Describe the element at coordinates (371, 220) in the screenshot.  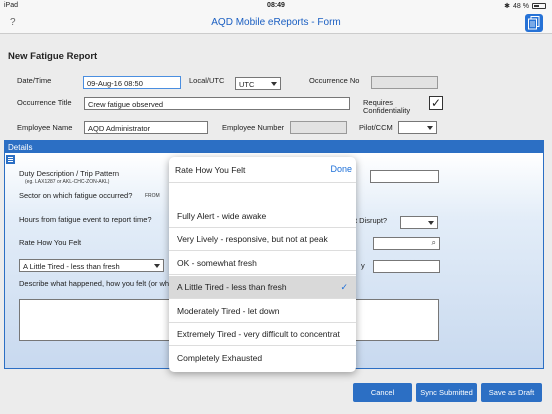
I see `disrupt-label: t Disrupt?` at that location.